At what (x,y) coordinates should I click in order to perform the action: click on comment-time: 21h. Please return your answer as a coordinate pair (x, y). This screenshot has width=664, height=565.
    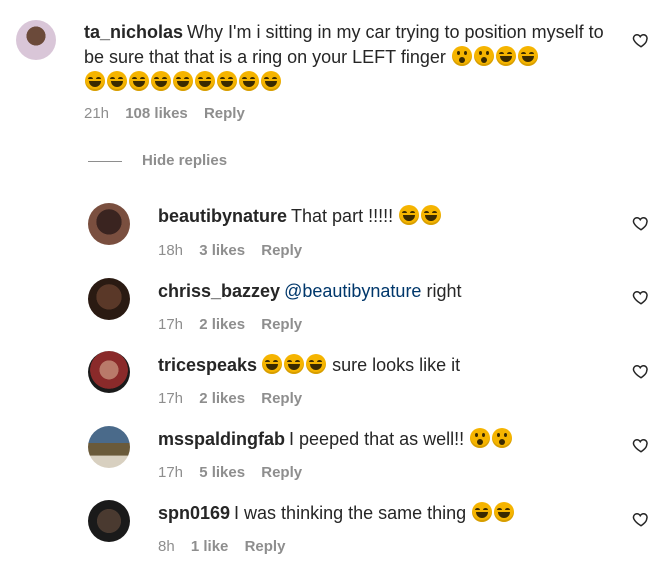
    Looking at the image, I should click on (97, 113).